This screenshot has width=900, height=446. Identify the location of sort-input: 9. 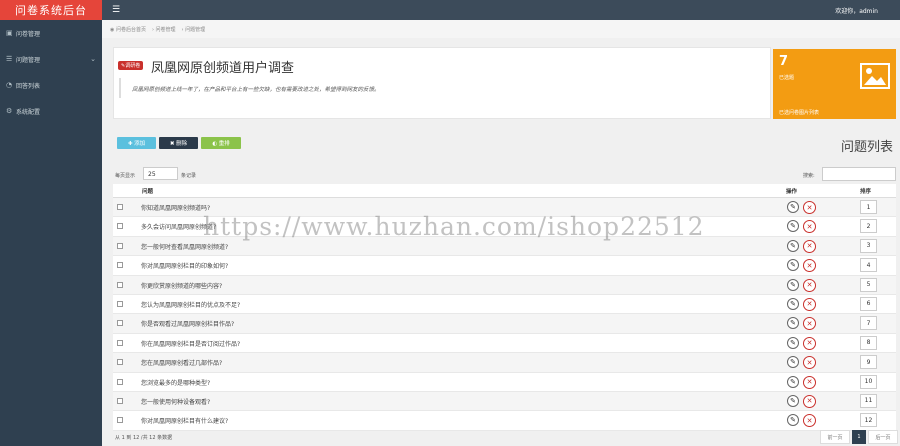
(868, 362).